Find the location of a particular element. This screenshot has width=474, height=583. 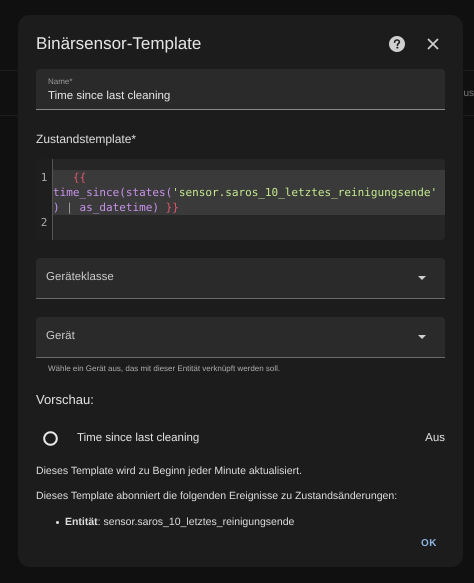

entity-state: Aus is located at coordinates (435, 438).